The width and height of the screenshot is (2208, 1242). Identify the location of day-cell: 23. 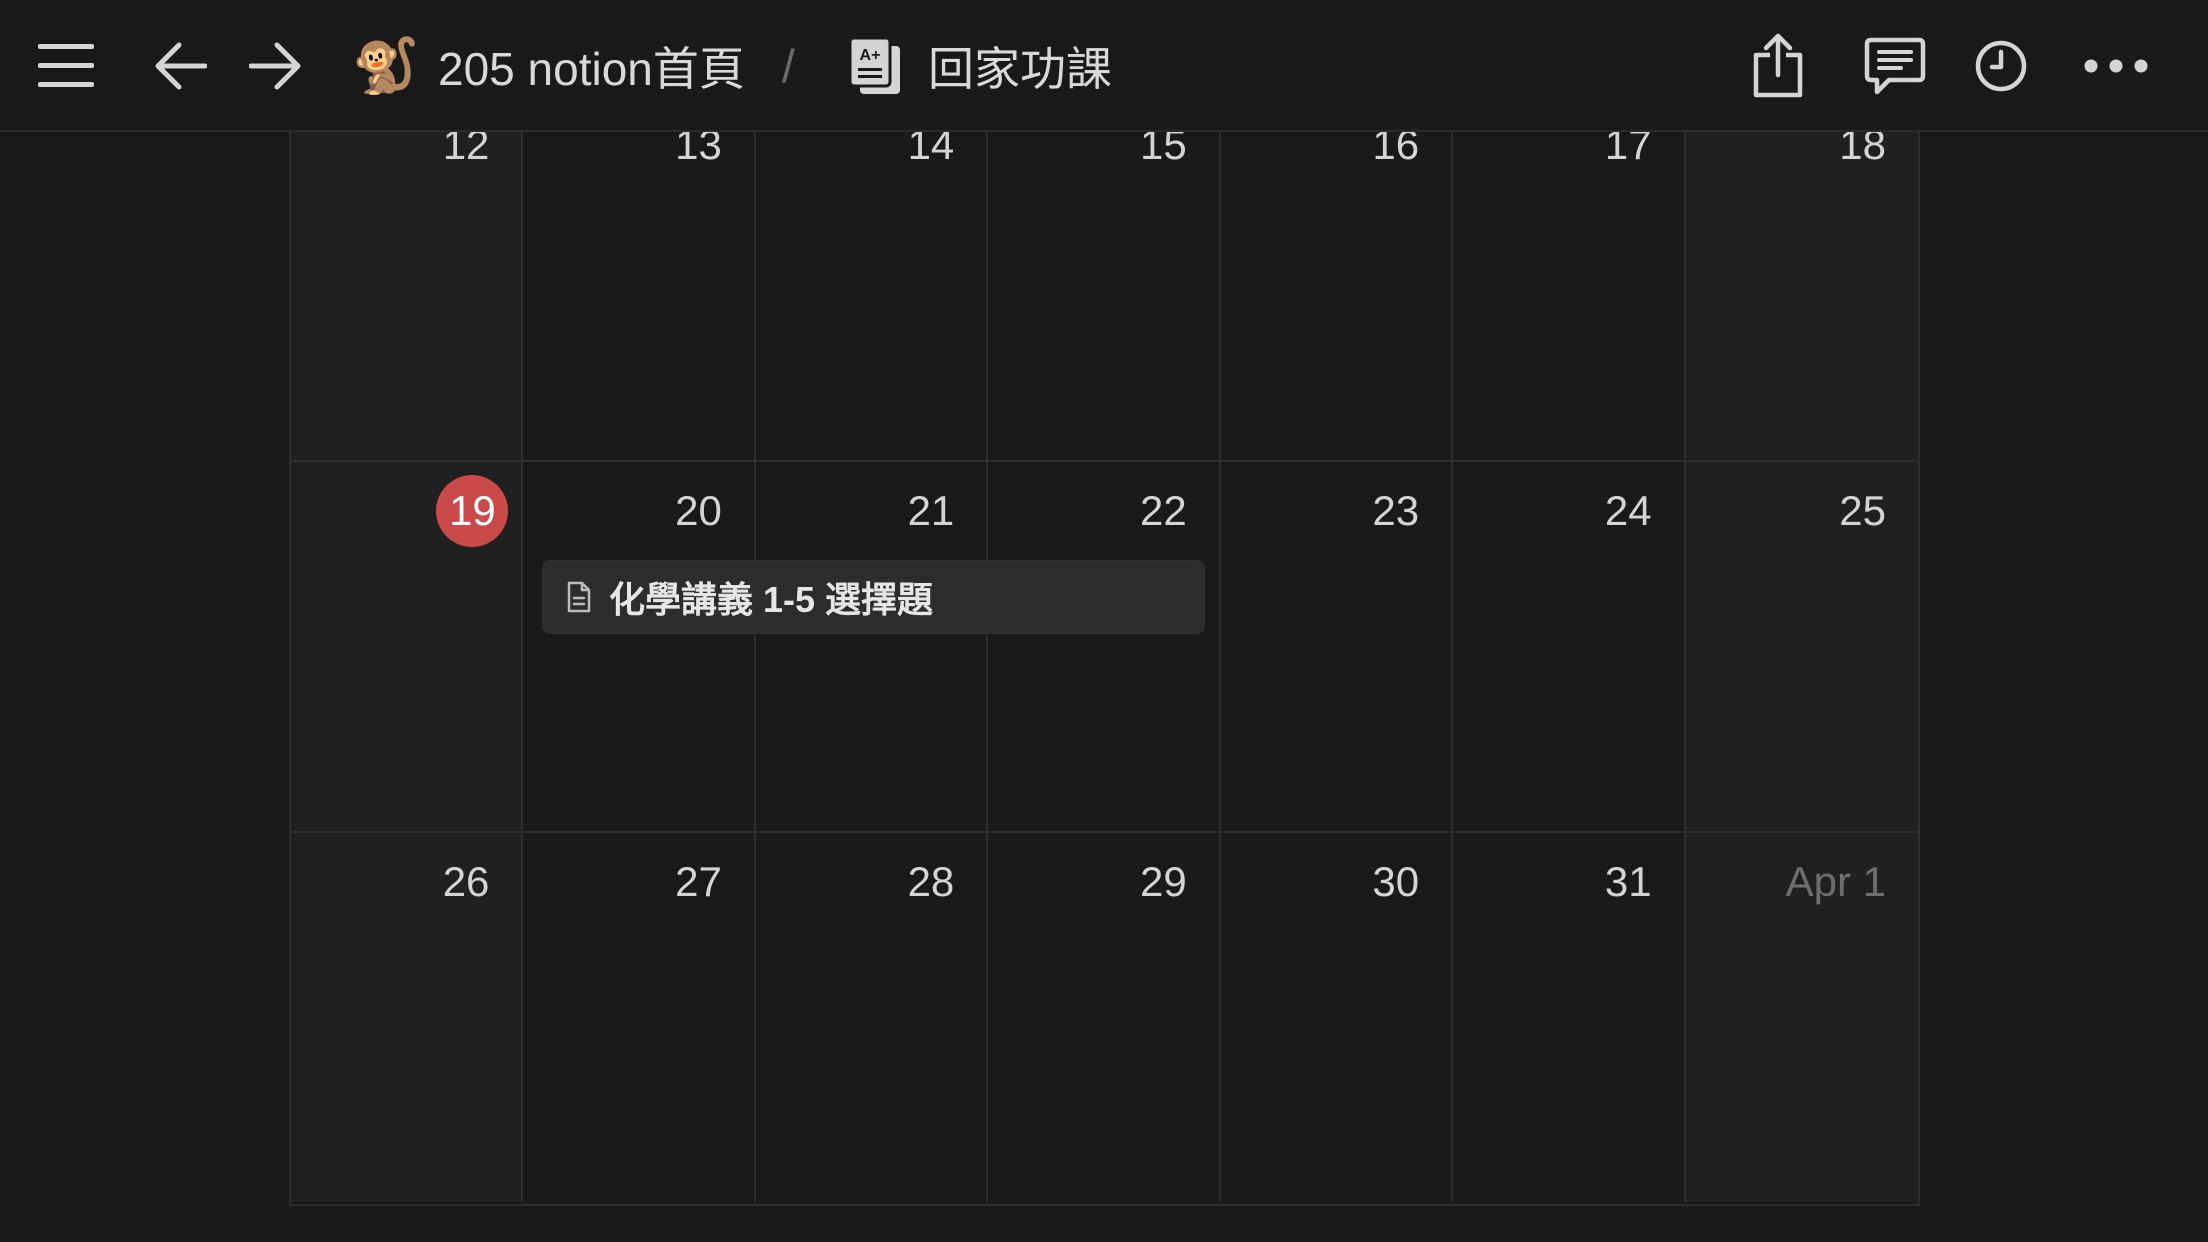
(1337, 645).